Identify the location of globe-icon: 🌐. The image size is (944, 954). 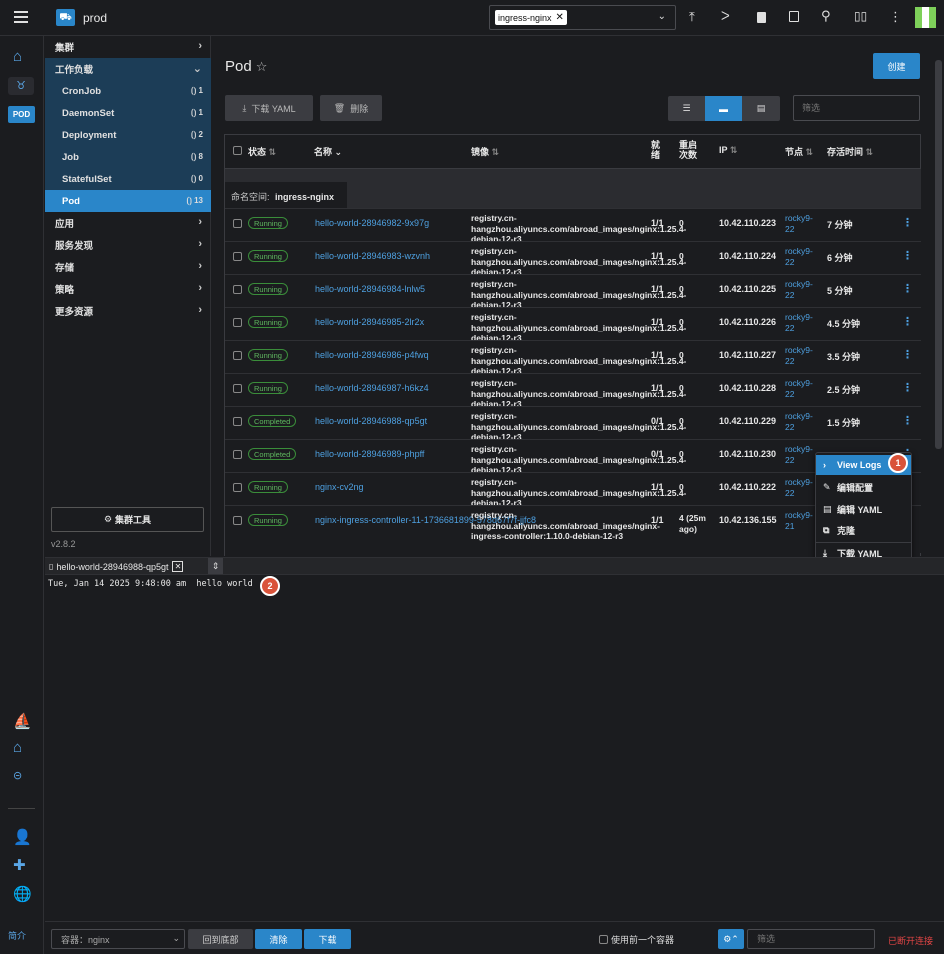
(22, 894).